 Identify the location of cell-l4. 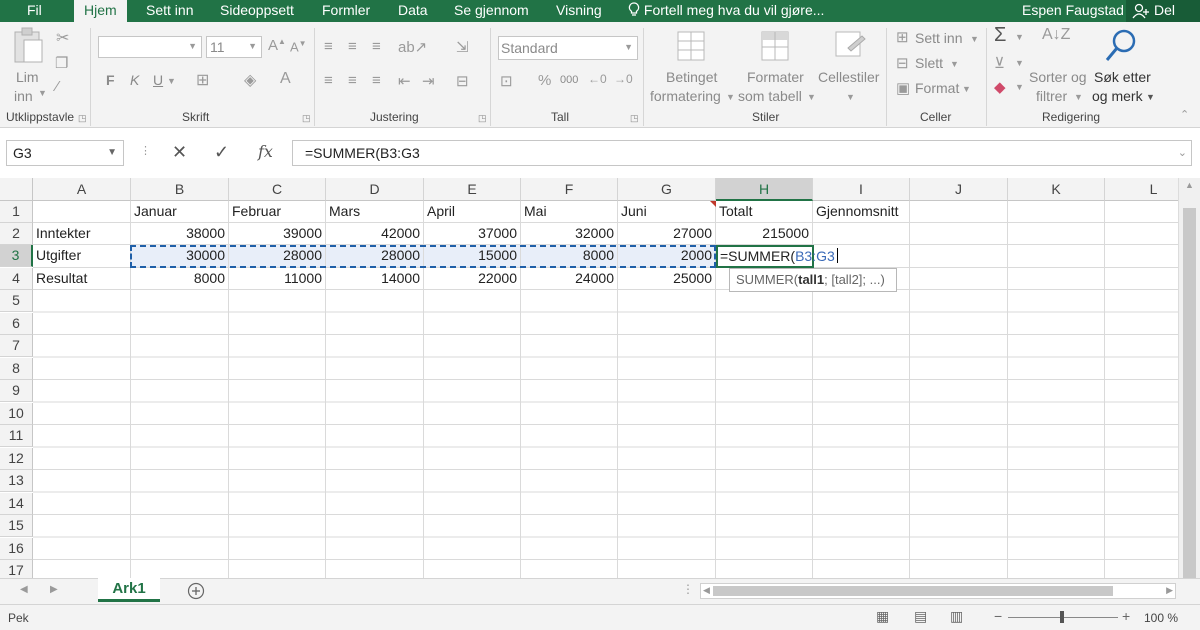
(1141, 279).